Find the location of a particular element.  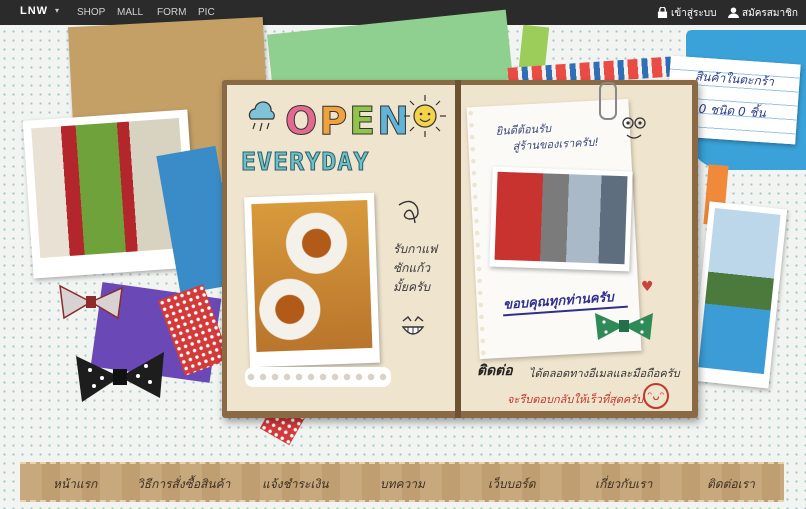

coffee-photo is located at coordinates (312, 280).